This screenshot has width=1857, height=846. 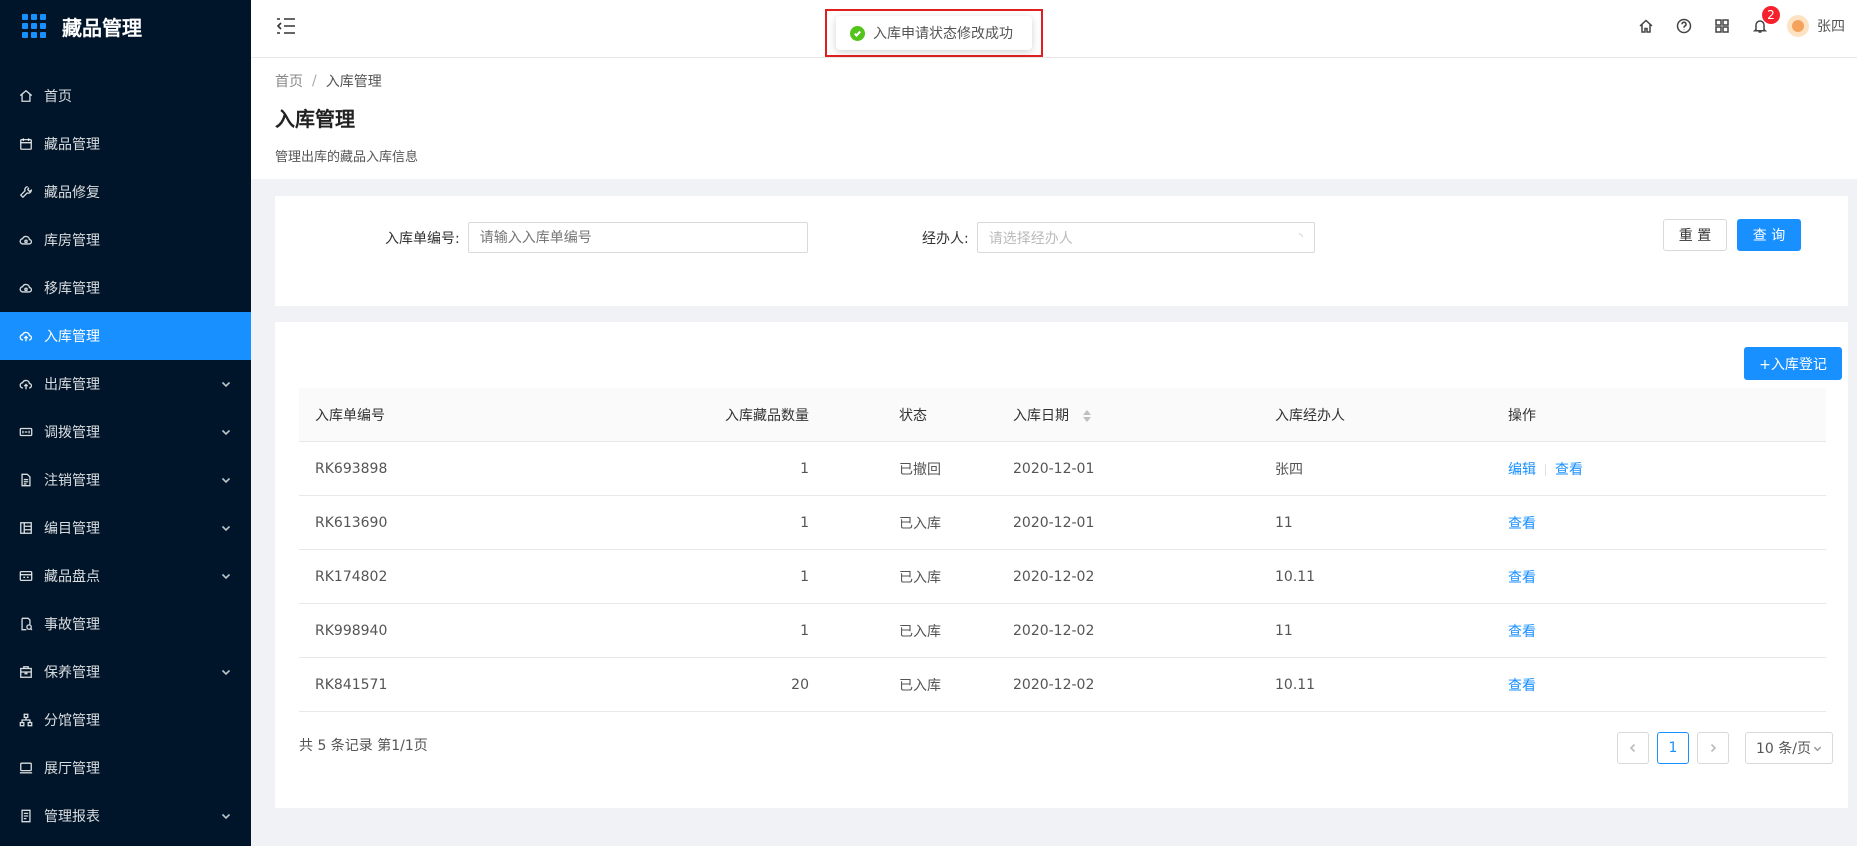 What do you see at coordinates (351, 522) in the screenshot?
I see `order-no-cell: RK613690` at bounding box center [351, 522].